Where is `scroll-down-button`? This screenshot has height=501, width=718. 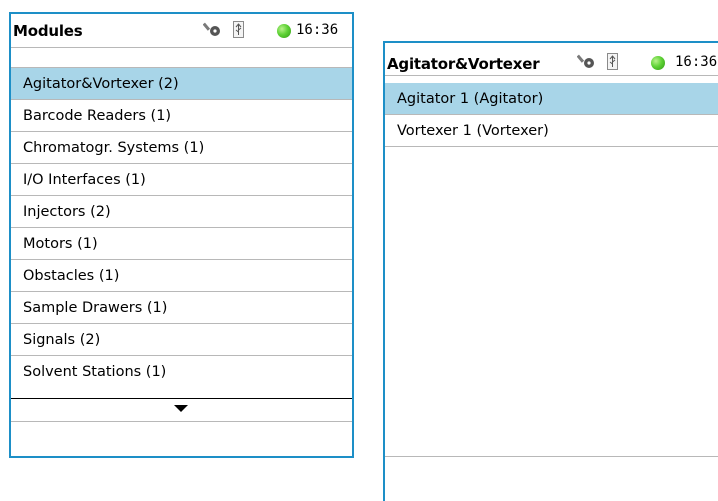
scroll-down-button is located at coordinates (181, 410).